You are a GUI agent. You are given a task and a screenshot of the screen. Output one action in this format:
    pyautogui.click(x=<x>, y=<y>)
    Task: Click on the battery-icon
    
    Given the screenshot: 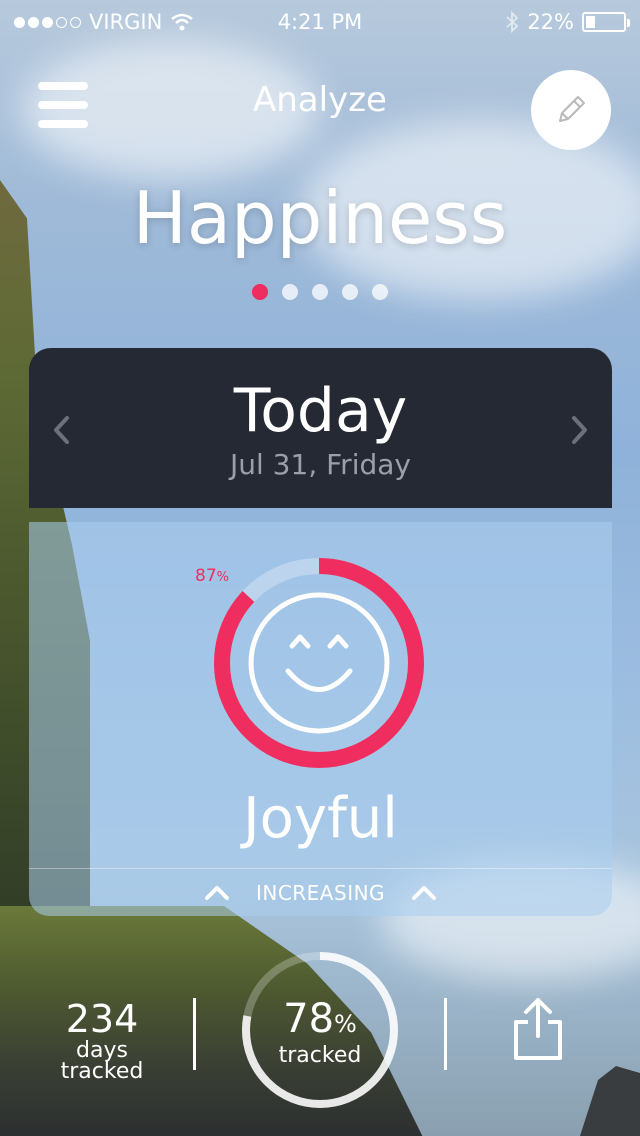 What is the action you would take?
    pyautogui.click(x=606, y=22)
    